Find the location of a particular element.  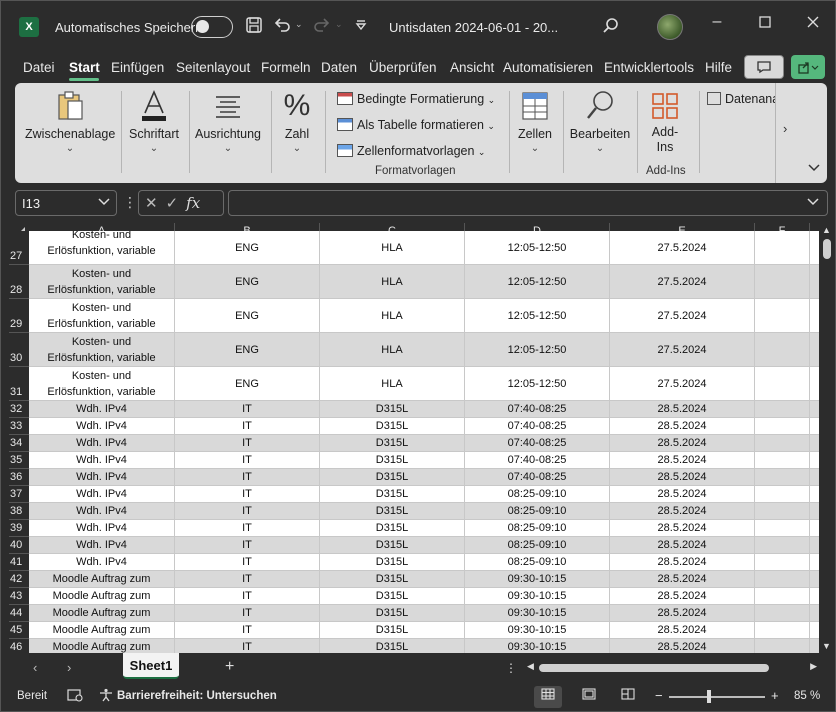

maximize-icon is located at coordinates (765, 24).